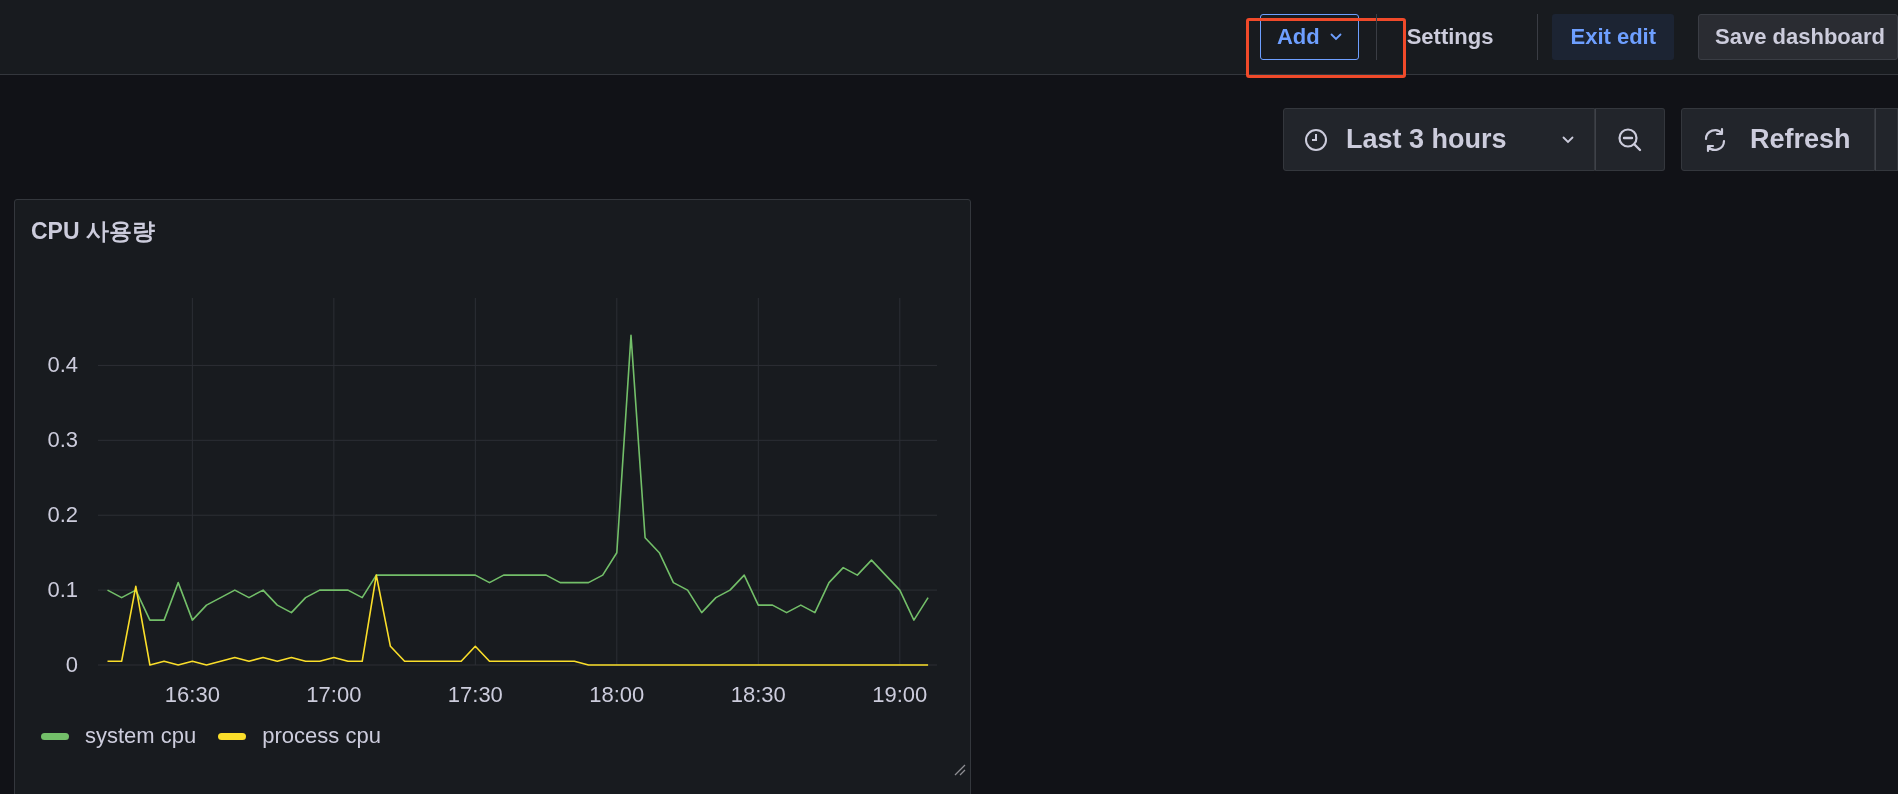 This screenshot has height=794, width=1898. I want to click on zoom-out-icon, so click(1630, 139).